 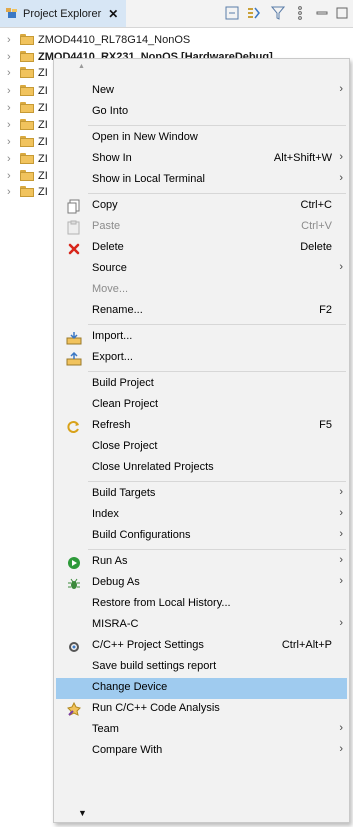 I want to click on menu-item-show-in-local-terminal: Show in Local Terminal ›, so click(x=201, y=180).